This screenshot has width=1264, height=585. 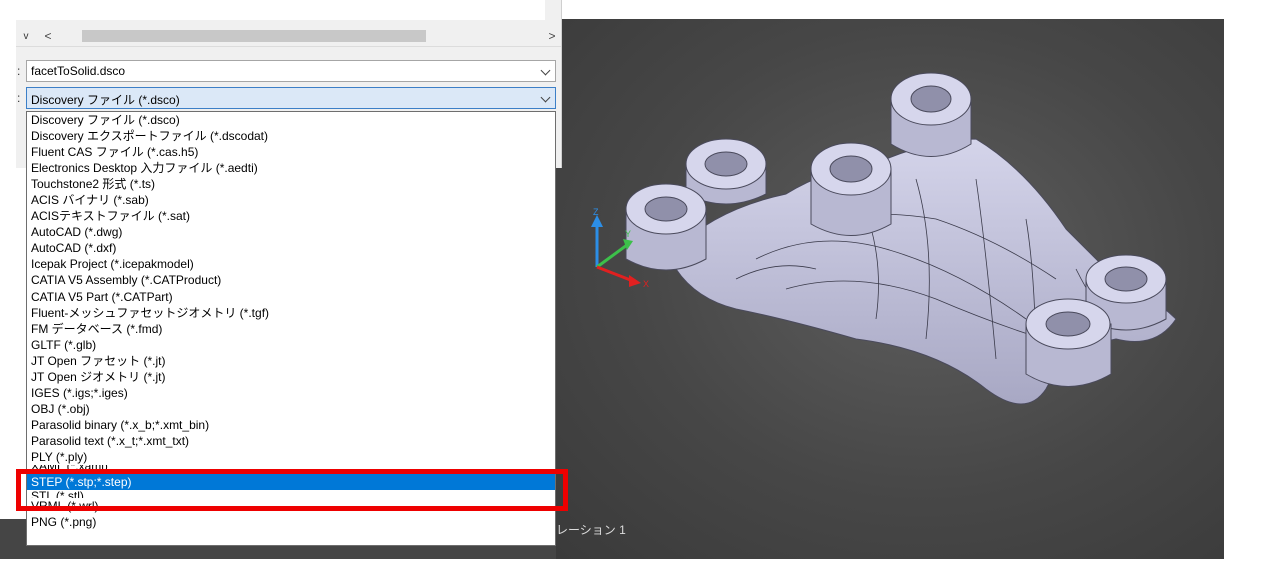 I want to click on axis-triad-icon: Z Y X, so click(x=620, y=248).